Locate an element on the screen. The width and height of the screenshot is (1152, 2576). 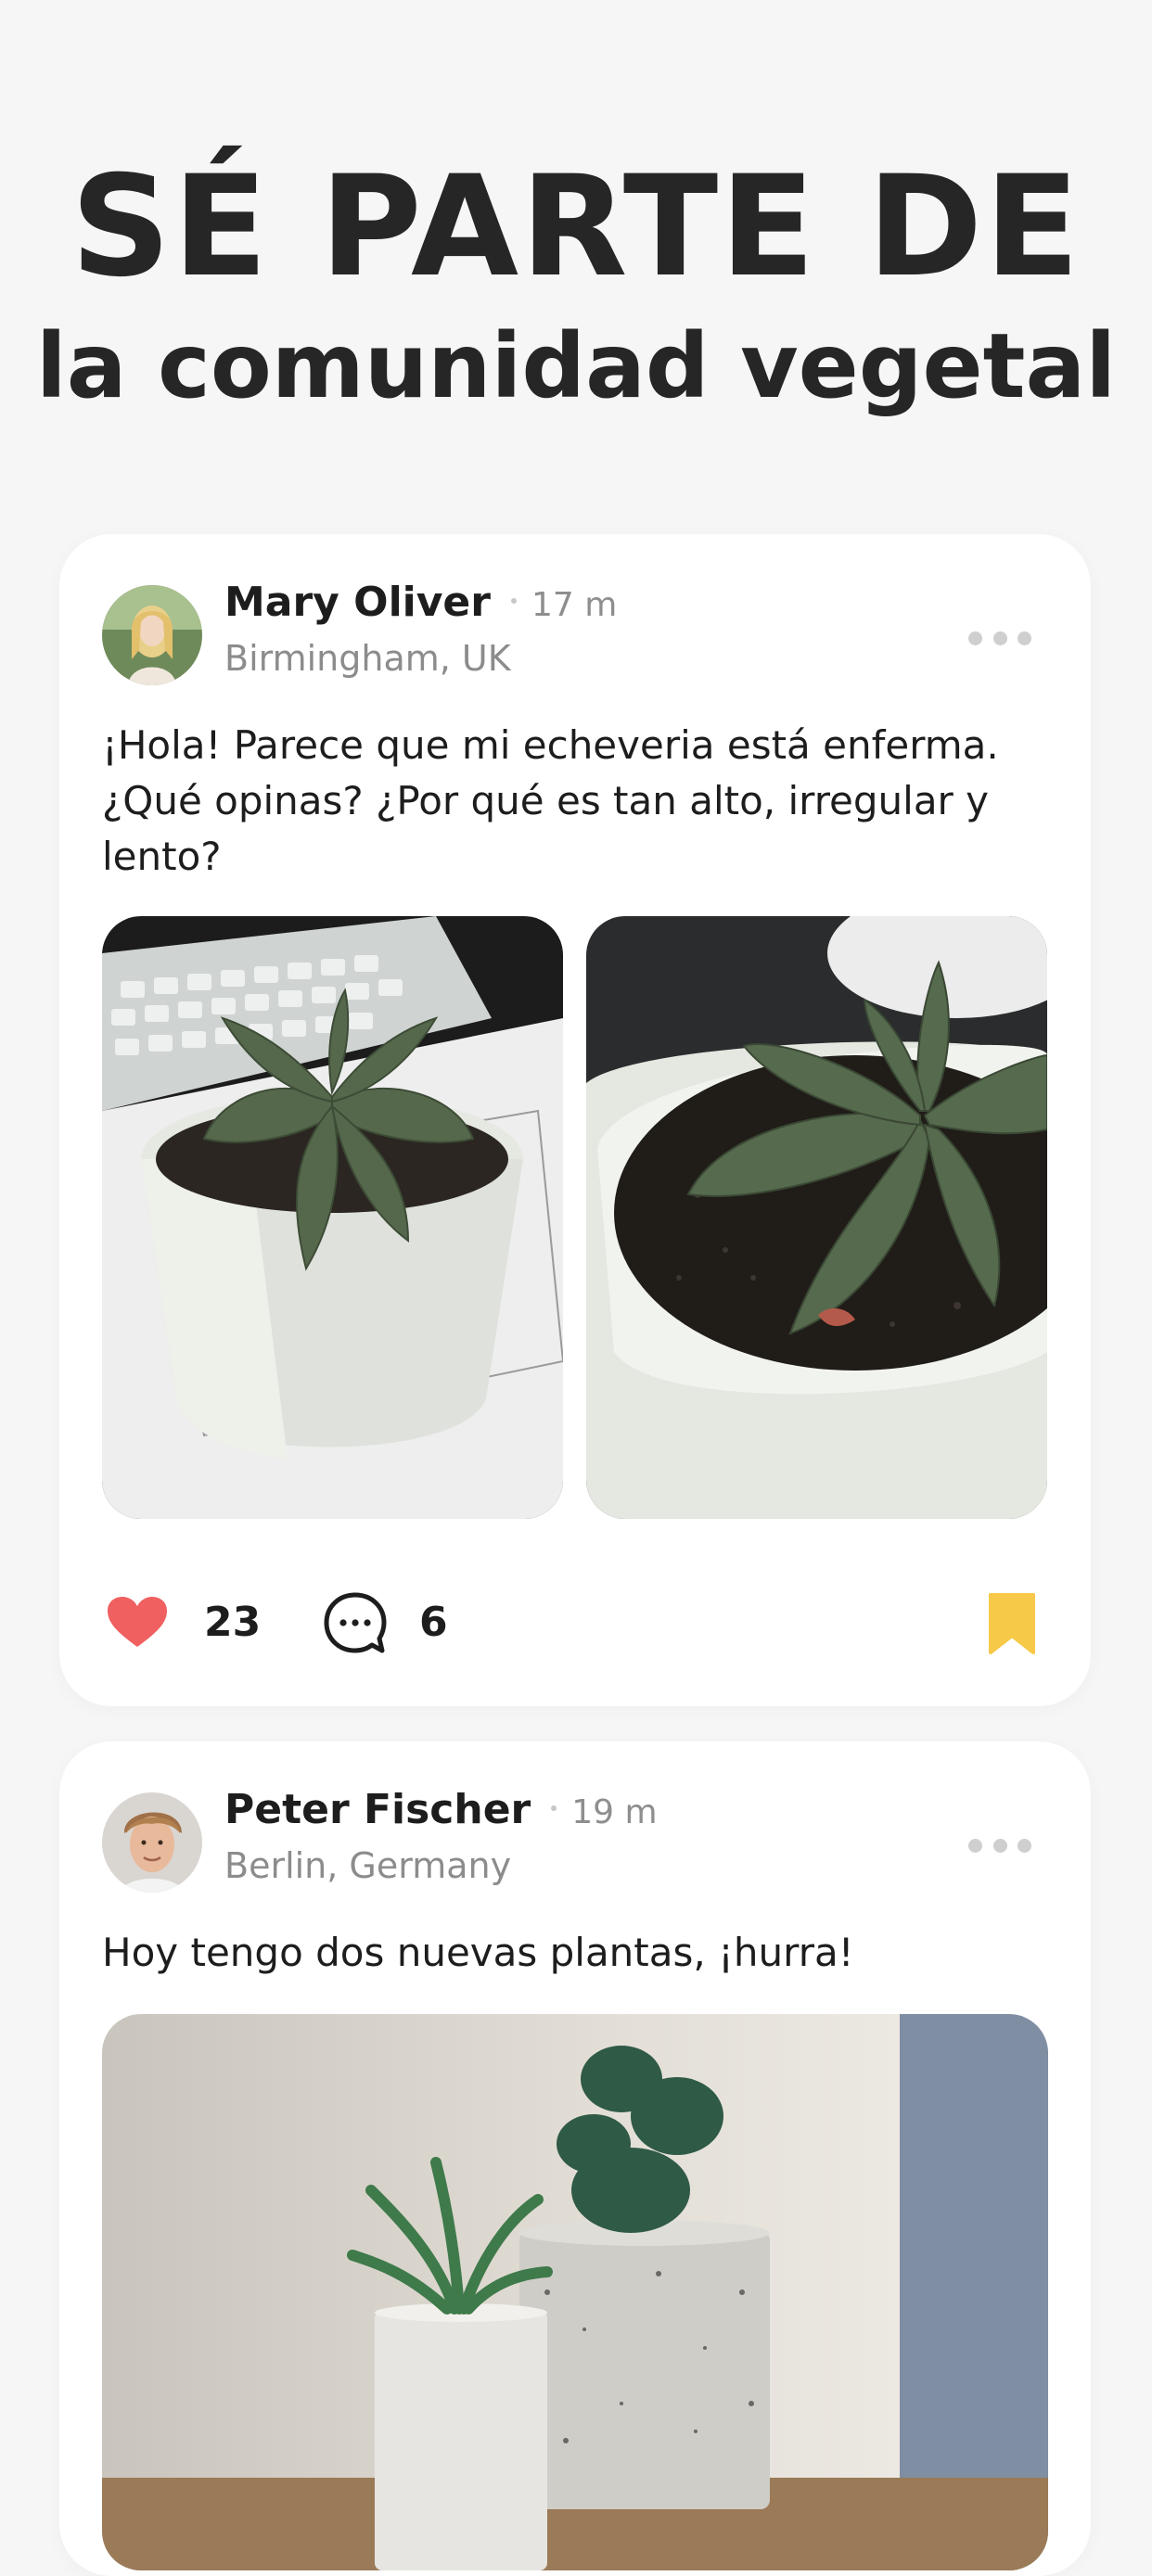
author-name-text: Peter Fischer is located at coordinates (377, 1809).